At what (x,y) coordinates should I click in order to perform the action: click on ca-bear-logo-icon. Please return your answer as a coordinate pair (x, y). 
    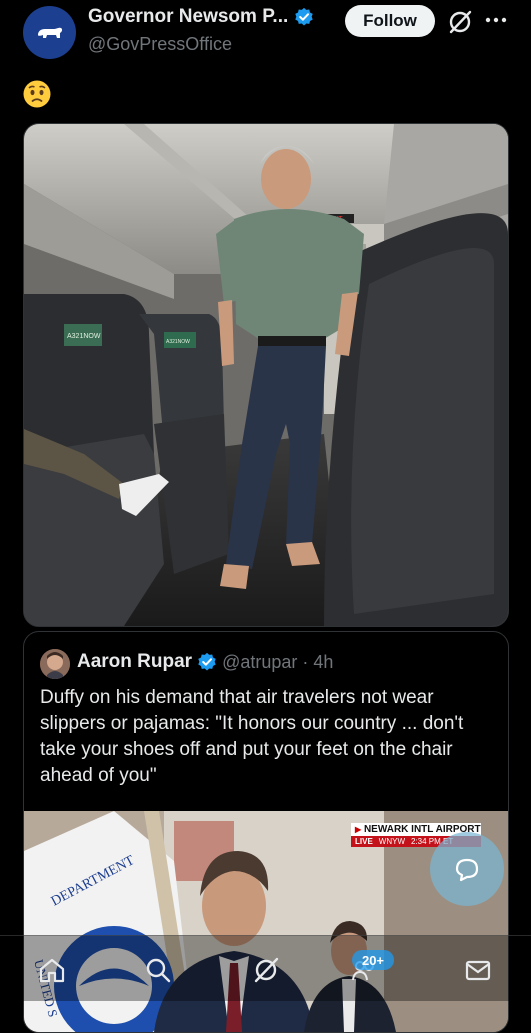
    Looking at the image, I should click on (49, 32).